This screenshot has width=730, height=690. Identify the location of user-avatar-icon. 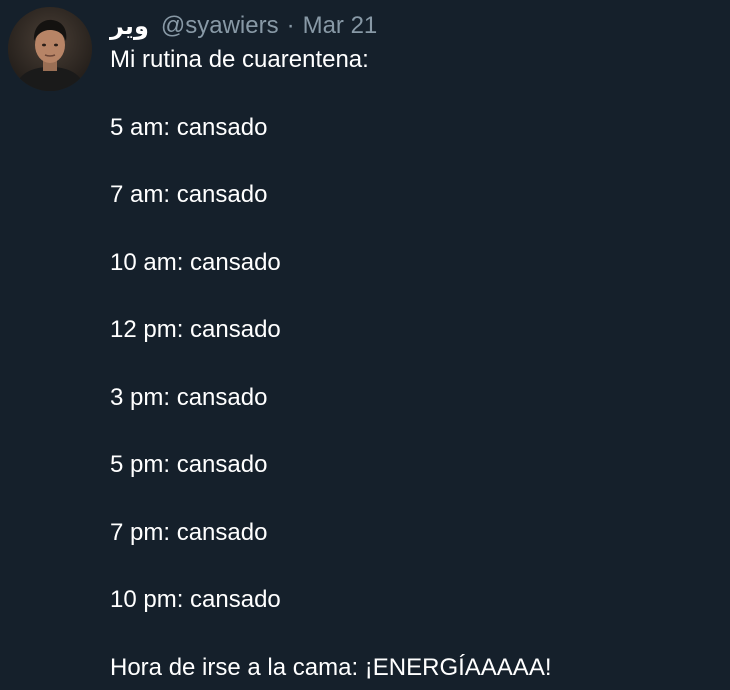
(50, 49).